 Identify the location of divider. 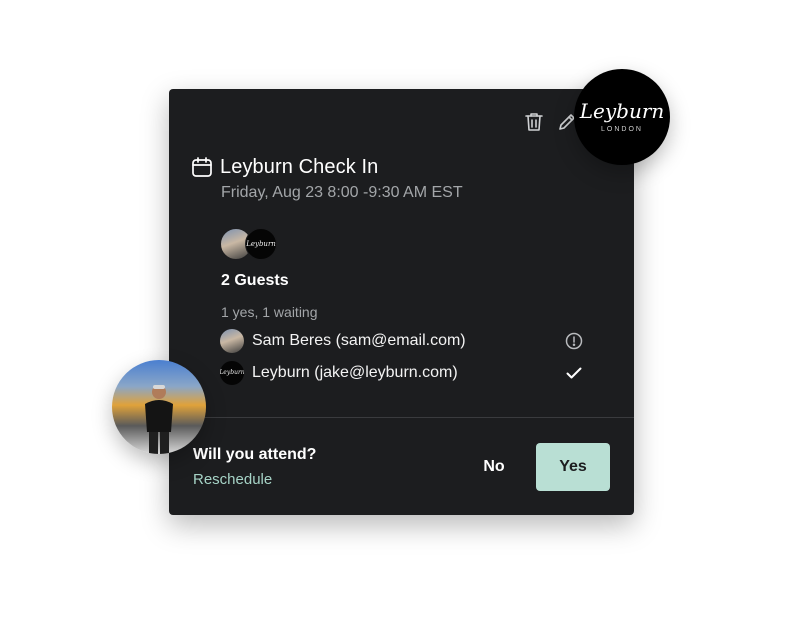
(401, 417).